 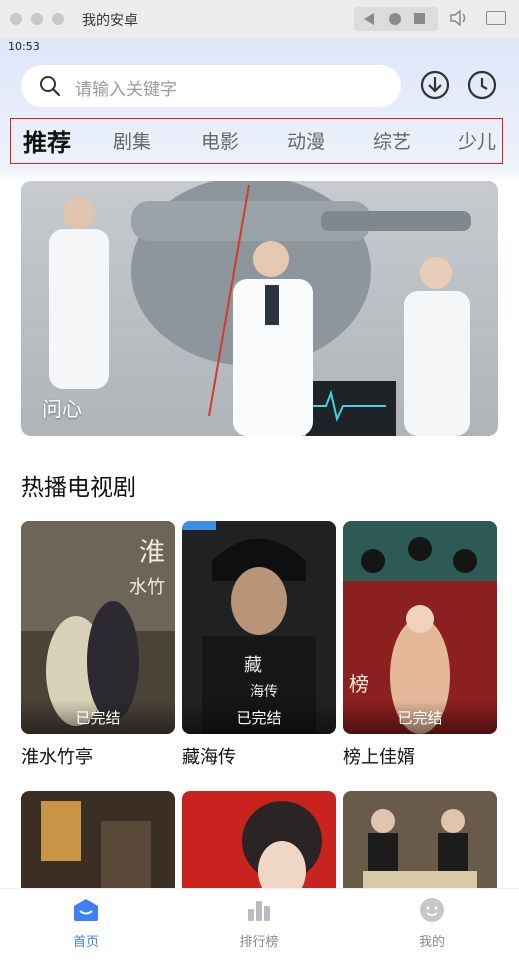 What do you see at coordinates (259, 19) in the screenshot?
I see `window-titlebar: 我的安卓` at bounding box center [259, 19].